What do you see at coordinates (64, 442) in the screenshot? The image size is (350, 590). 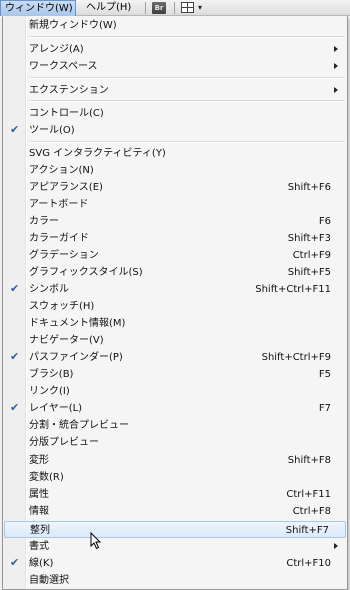 I see `menu-item-label: 分版プレビュー` at bounding box center [64, 442].